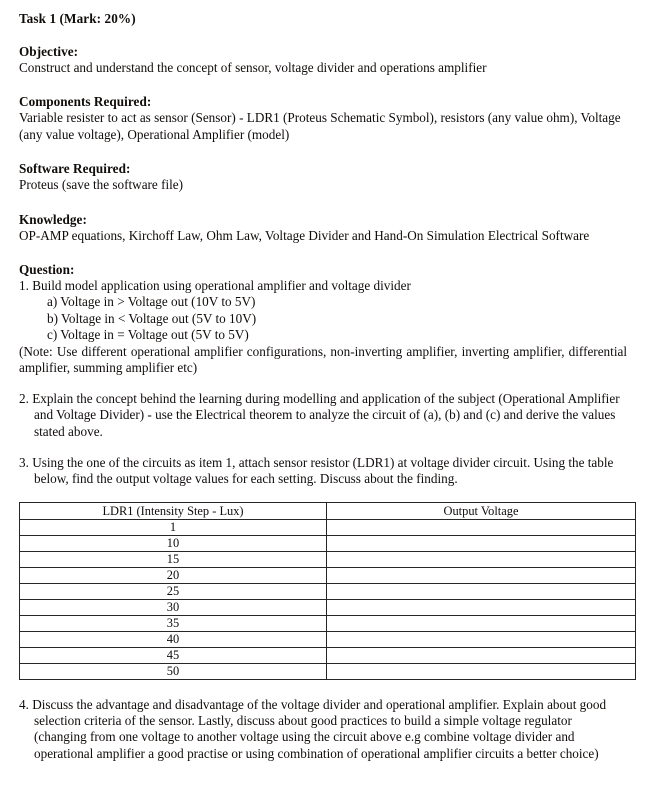  Describe the element at coordinates (75, 169) in the screenshot. I see `section-heading-software-required: Software Required:` at that location.